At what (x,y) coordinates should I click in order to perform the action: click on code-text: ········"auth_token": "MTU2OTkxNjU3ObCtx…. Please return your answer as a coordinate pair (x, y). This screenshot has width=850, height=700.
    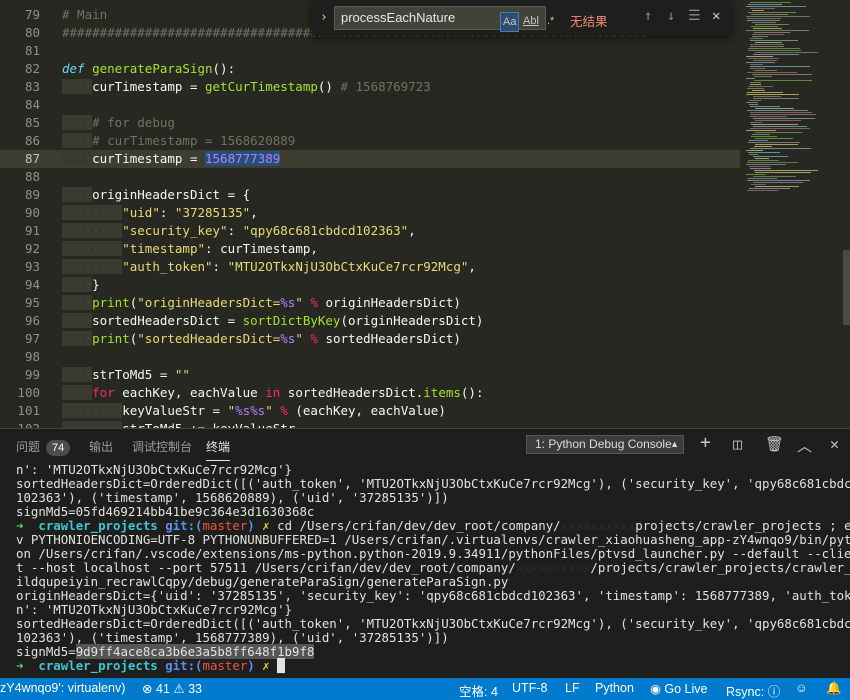
    Looking at the image, I should click on (269, 266).